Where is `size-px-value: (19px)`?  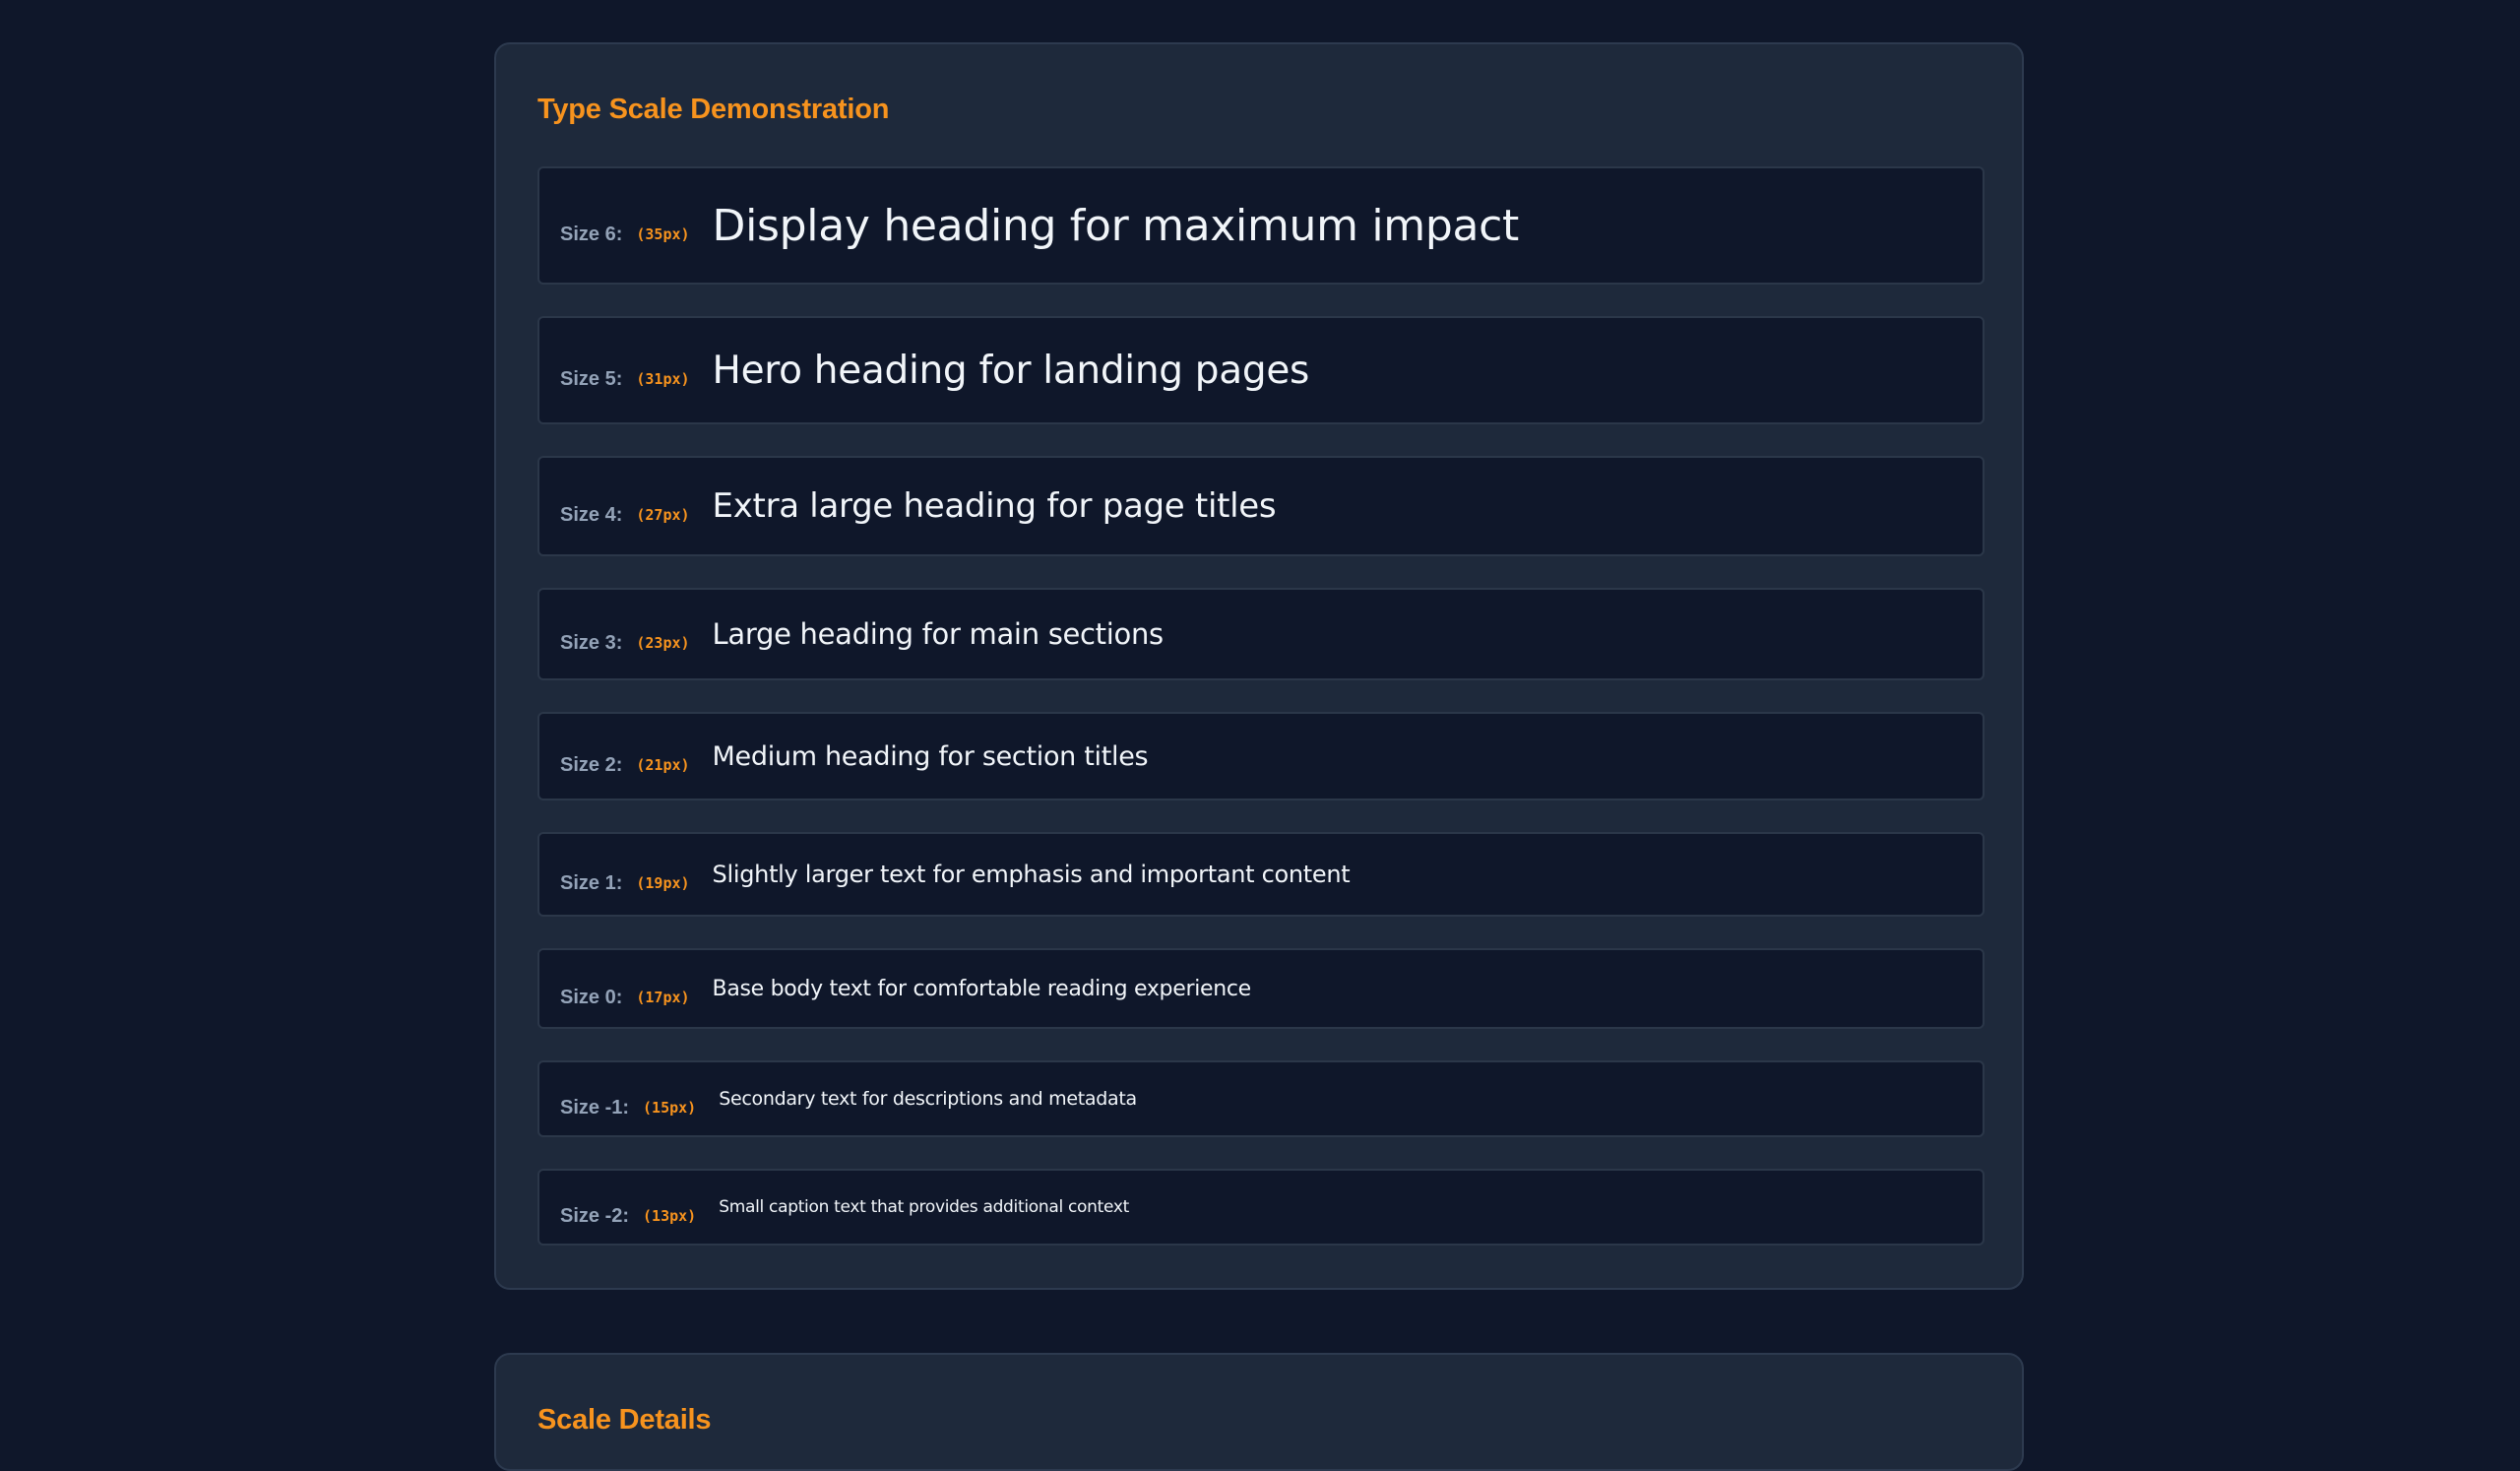 size-px-value: (19px) is located at coordinates (663, 883).